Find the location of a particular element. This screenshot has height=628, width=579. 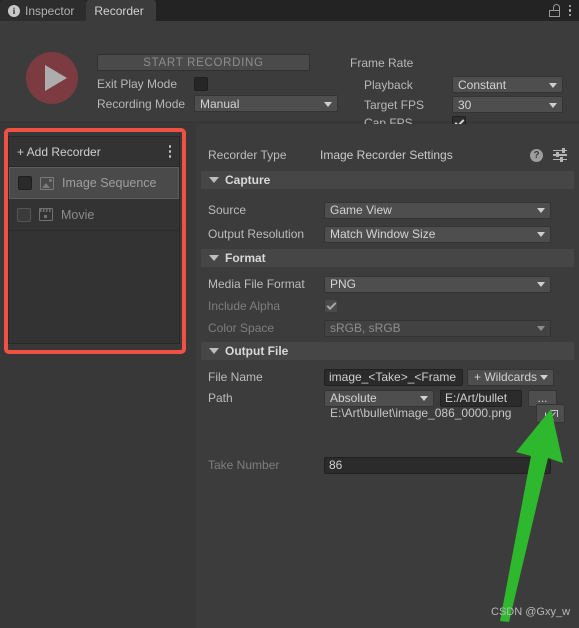

source-dropdown: Game View is located at coordinates (437, 210).